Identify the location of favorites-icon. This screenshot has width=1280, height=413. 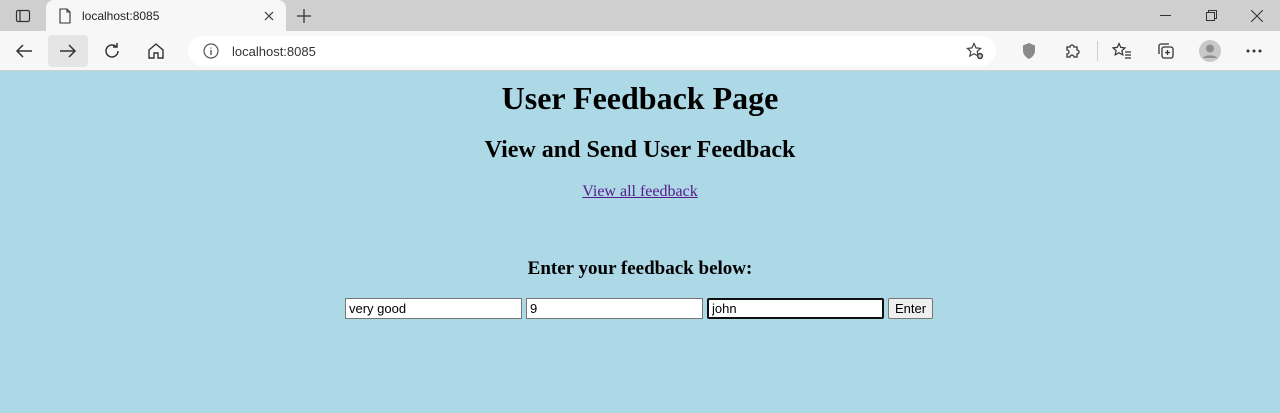
(1121, 50).